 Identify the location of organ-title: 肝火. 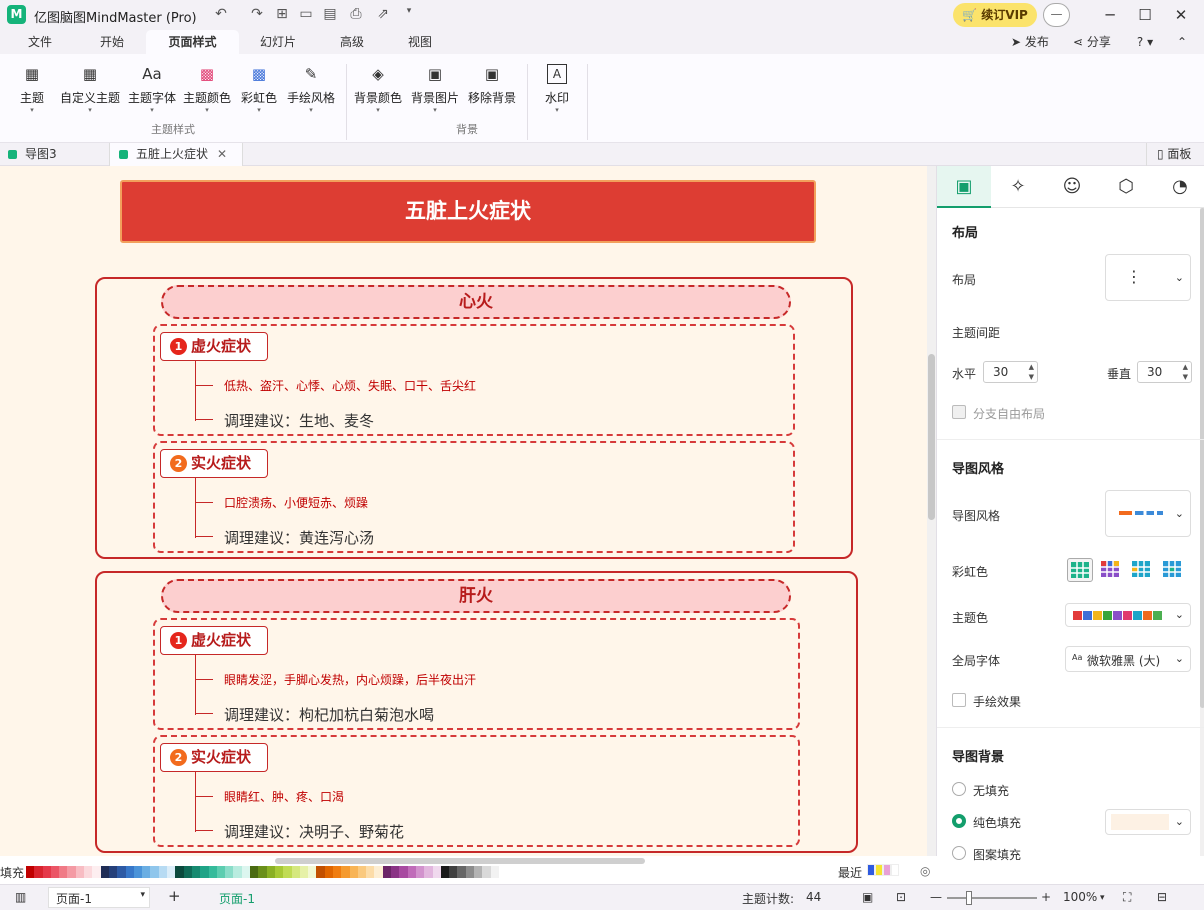
(476, 596).